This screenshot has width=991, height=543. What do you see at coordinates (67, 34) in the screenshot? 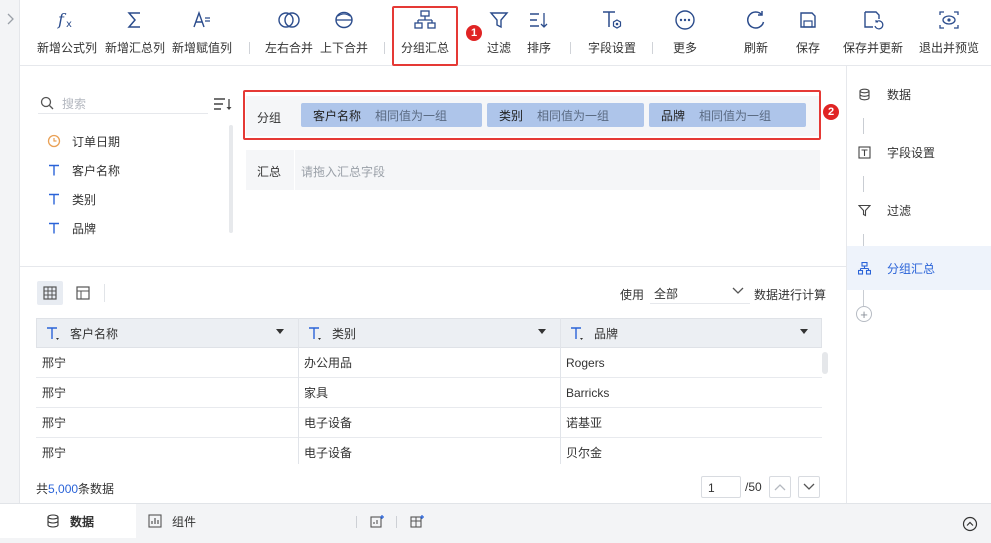
I see `add-formula-column-button: fx 新增公式列` at bounding box center [67, 34].